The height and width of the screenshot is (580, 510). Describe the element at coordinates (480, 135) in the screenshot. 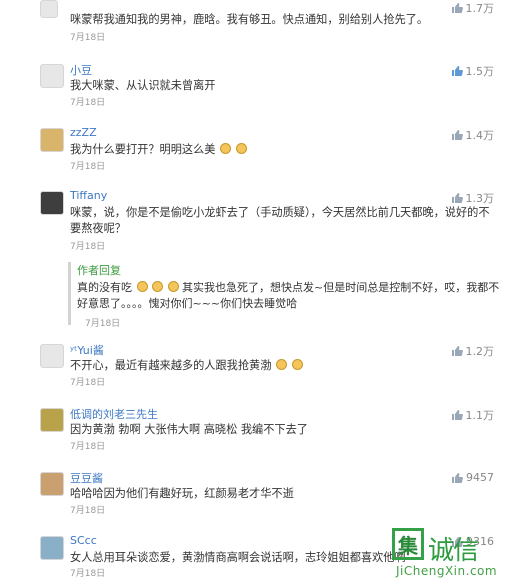

I see `like-count: 1.4万` at that location.